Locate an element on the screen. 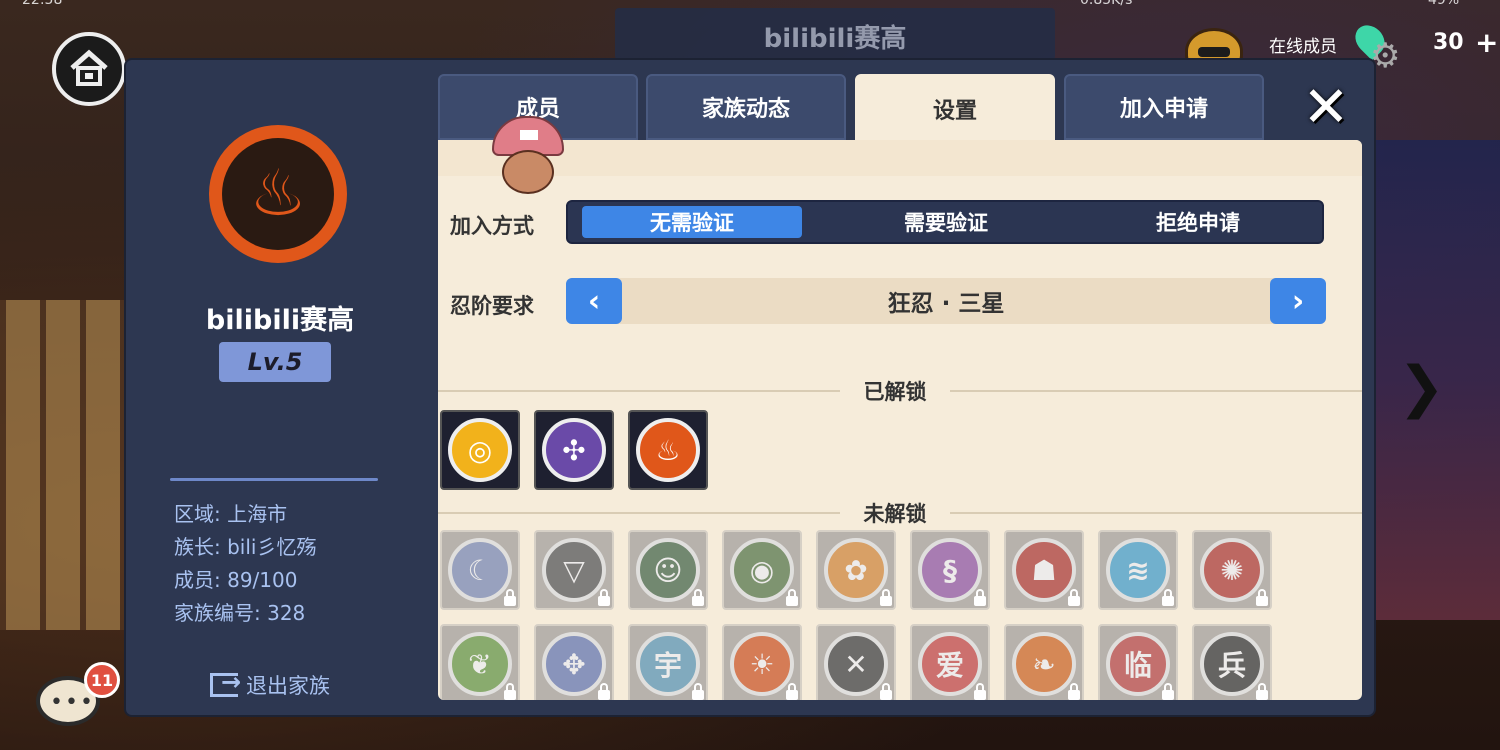  chevron-left-icon: ‹ is located at coordinates (594, 301).